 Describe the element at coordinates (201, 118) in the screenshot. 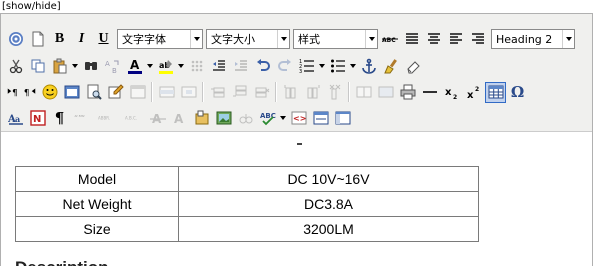

I see `attributes-icon` at that location.